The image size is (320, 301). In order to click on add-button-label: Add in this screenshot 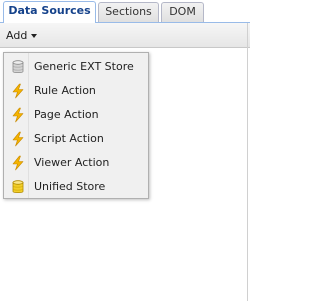, I will do `click(17, 35)`.